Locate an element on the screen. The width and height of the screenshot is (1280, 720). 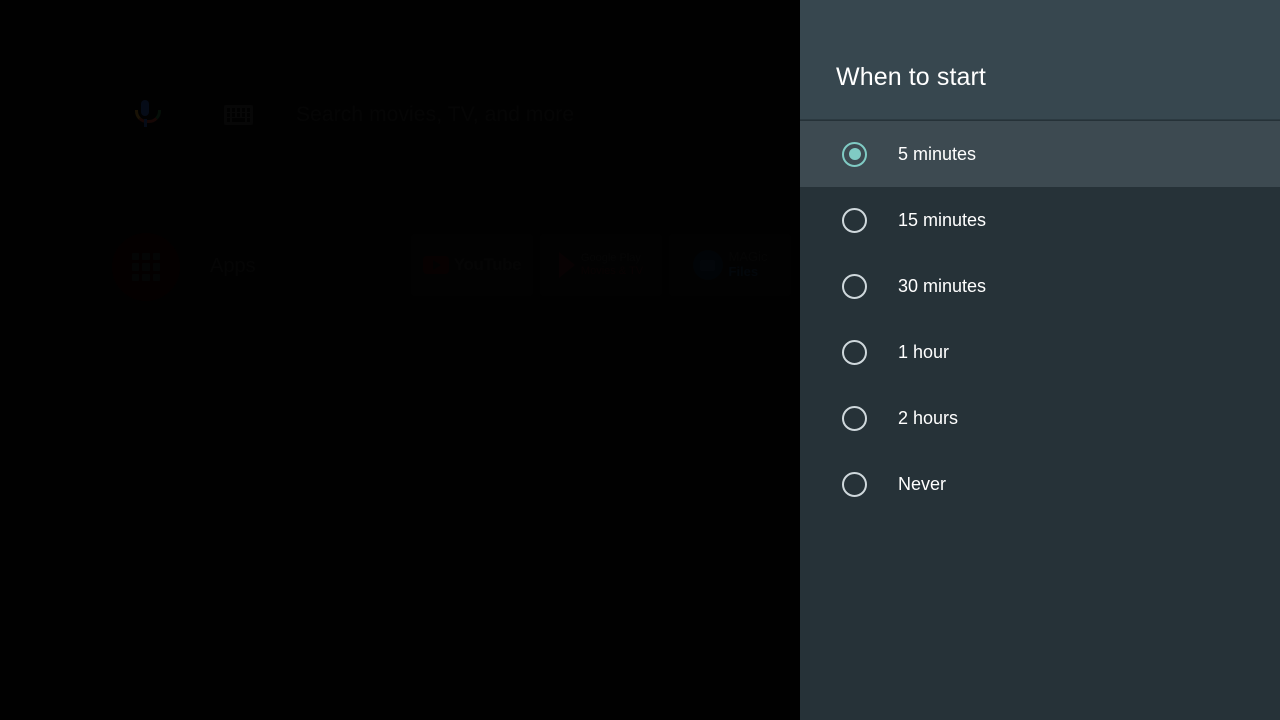
app-label-gp-line1: Google Play is located at coordinates (610, 258).